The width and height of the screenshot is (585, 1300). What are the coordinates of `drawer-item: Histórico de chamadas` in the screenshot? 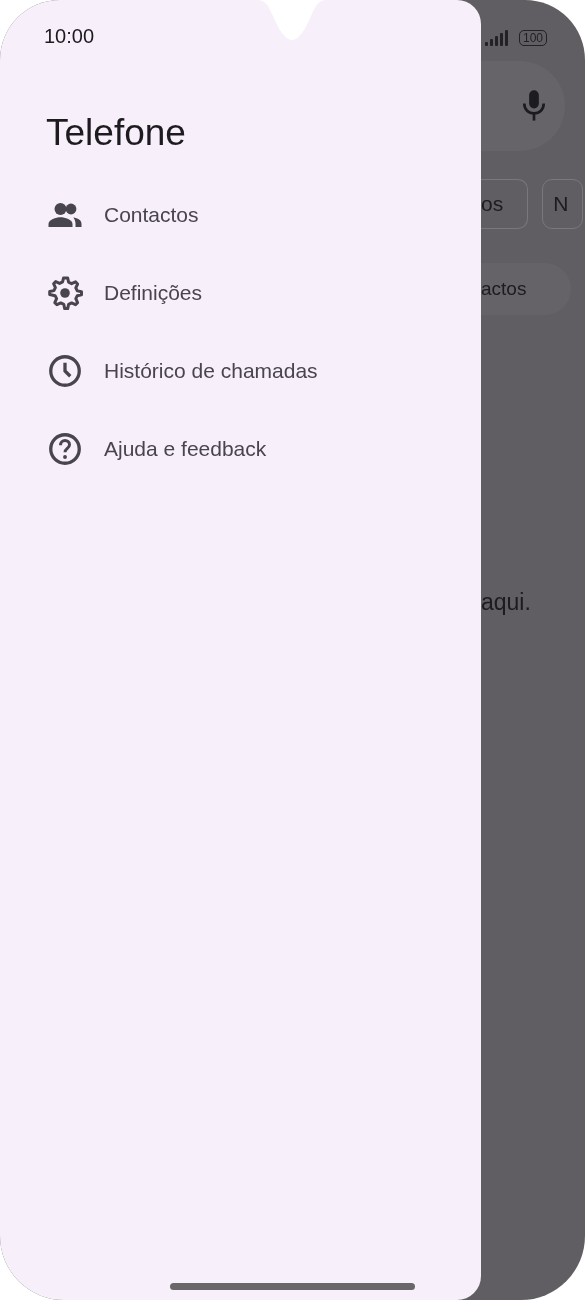 It's located at (240, 371).